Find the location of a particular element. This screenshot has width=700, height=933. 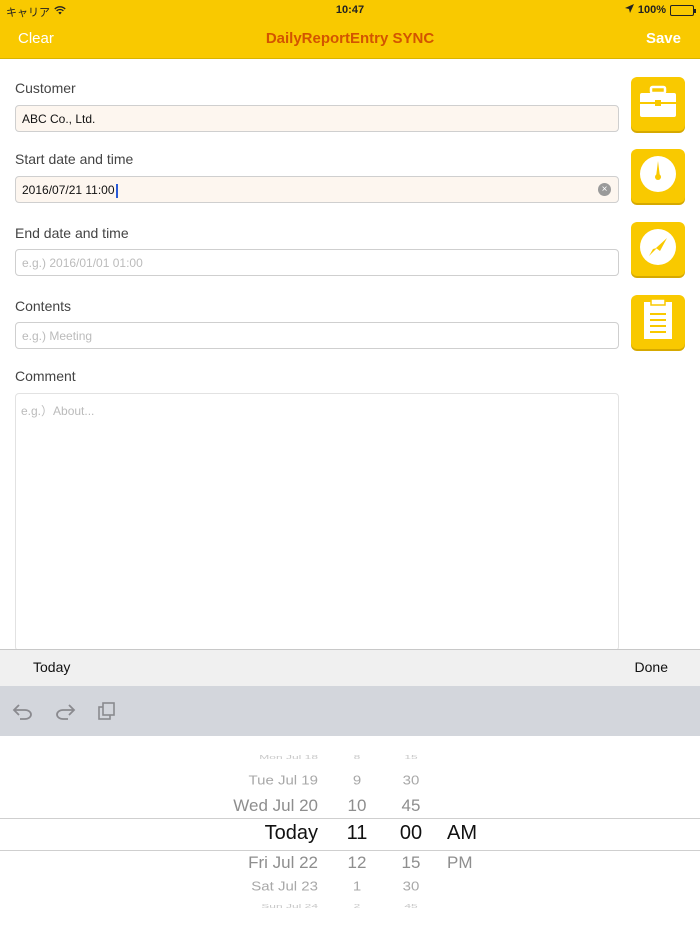

status-bar: キャリア 10:47 100% is located at coordinates (350, 10).